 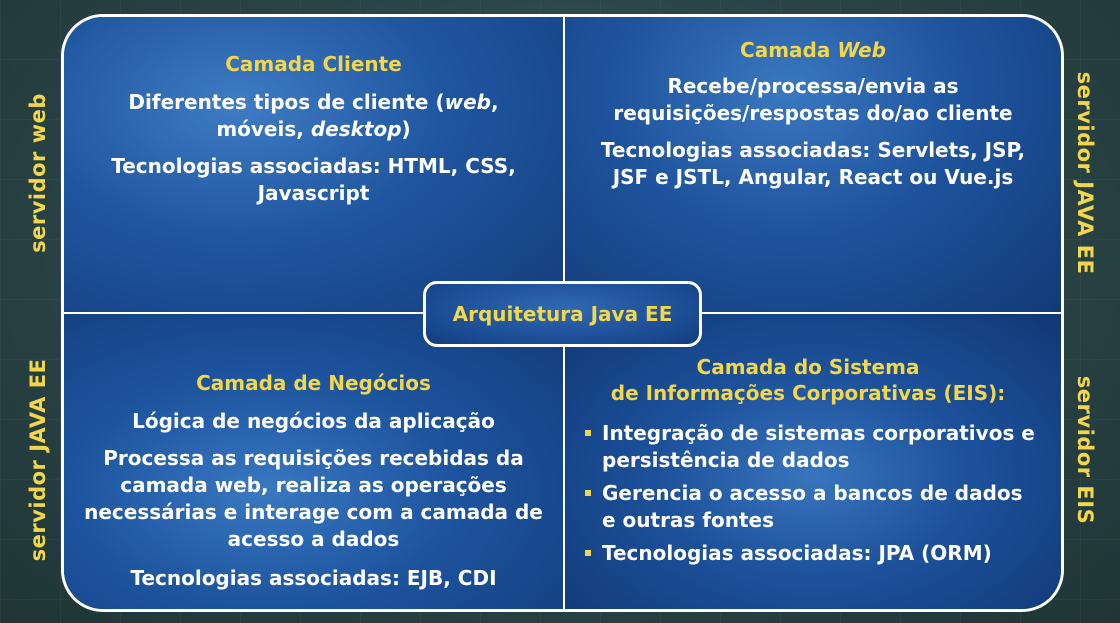 What do you see at coordinates (1085, 450) in the screenshot?
I see `side-label-servidor-eis: servidor EIS` at bounding box center [1085, 450].